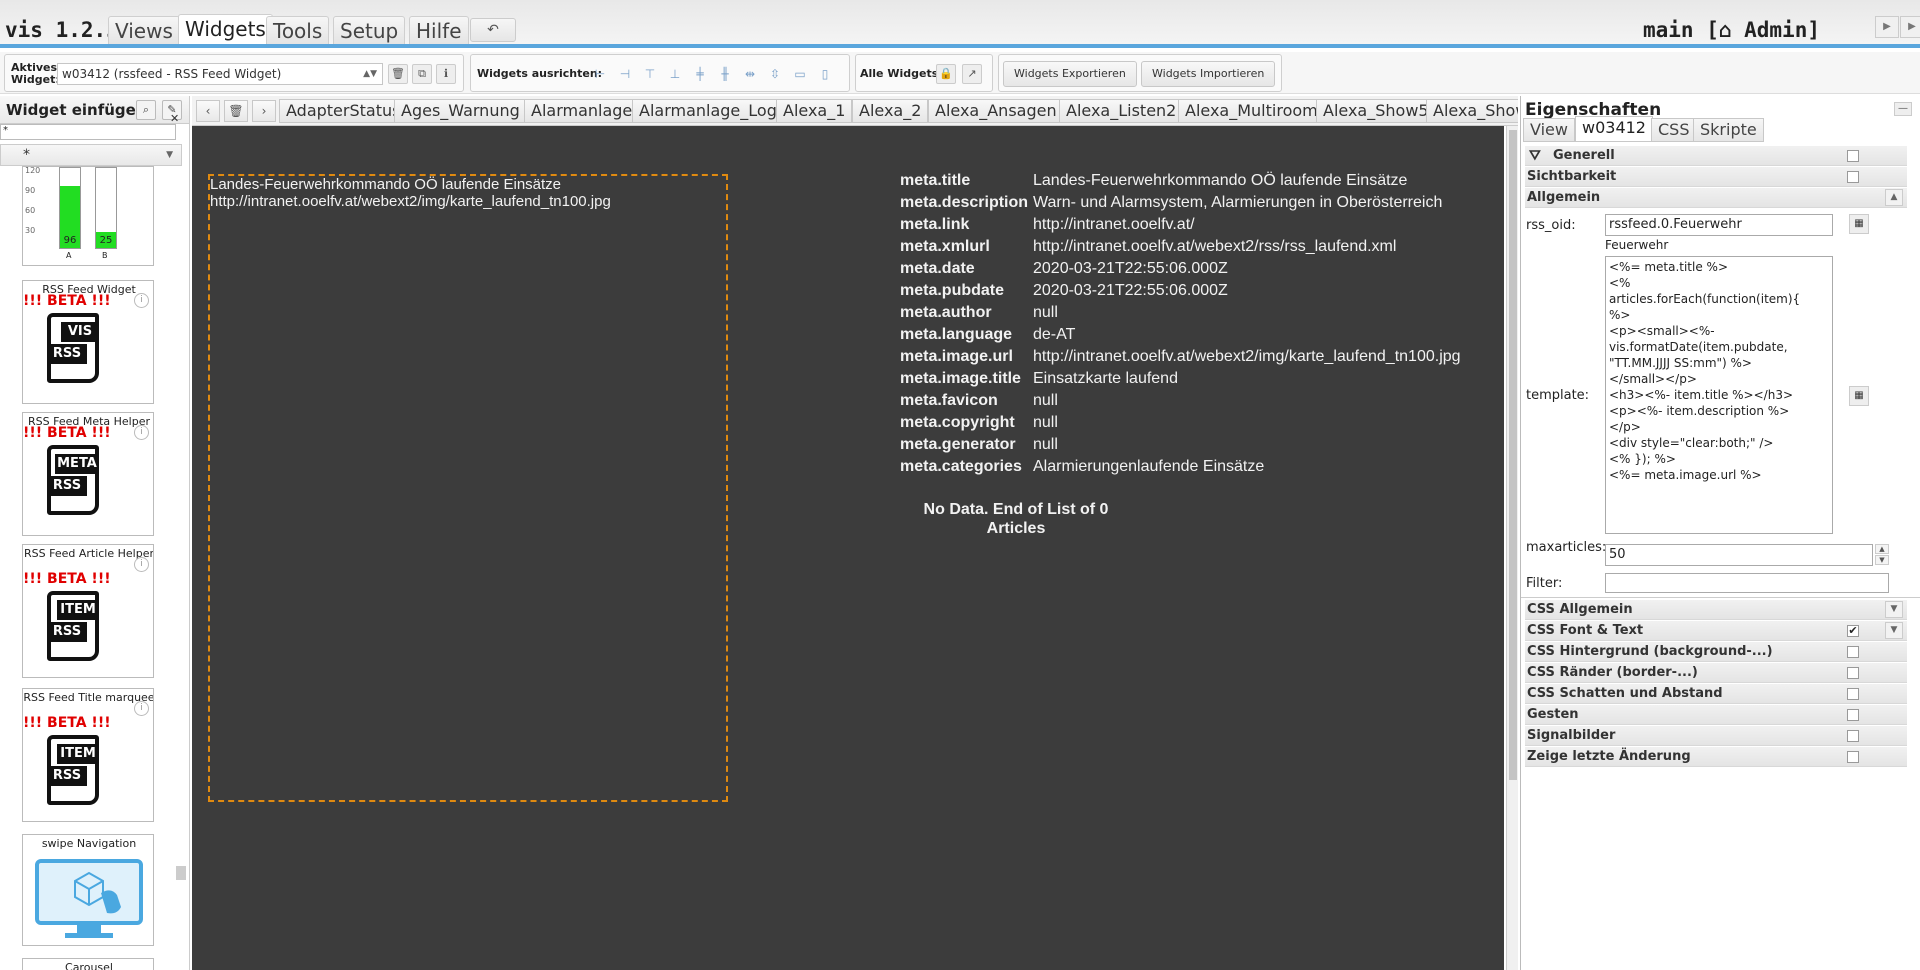 The image size is (1920, 970). Describe the element at coordinates (1859, 224) in the screenshot. I see `object-browser-icon: ▦` at that location.